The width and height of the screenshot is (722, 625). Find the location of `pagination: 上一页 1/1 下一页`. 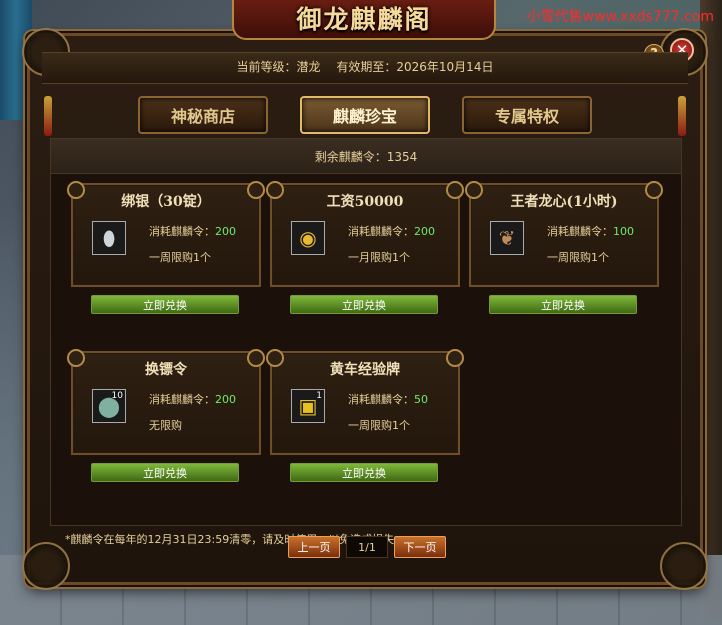

pagination: 上一页 1/1 下一页 is located at coordinates (367, 547).